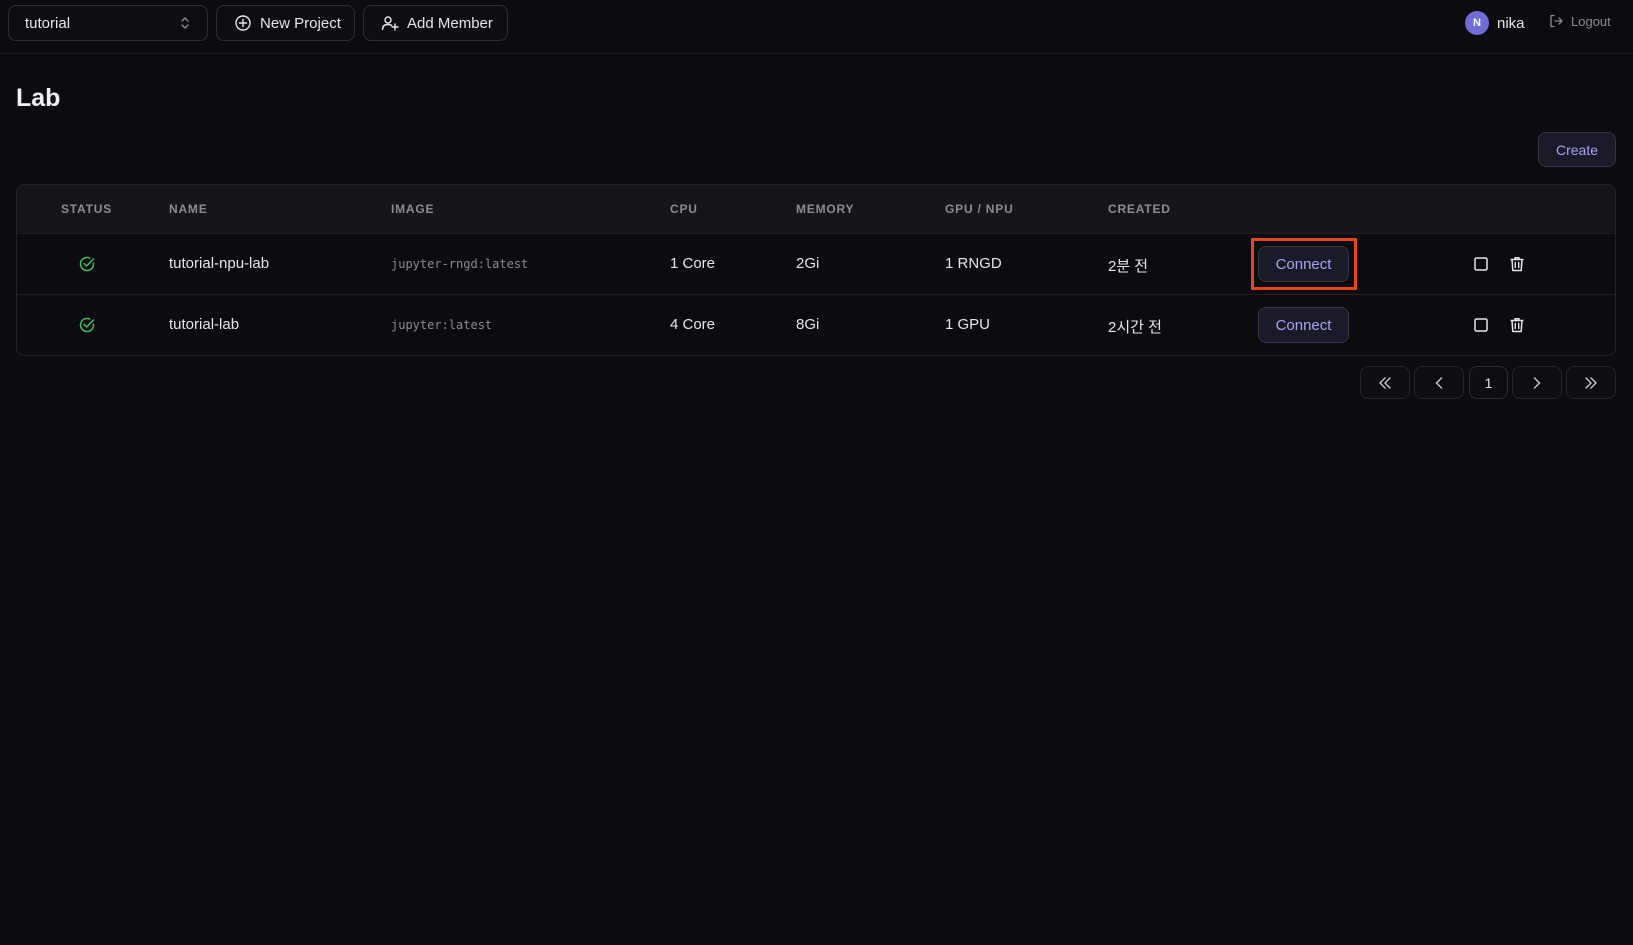  I want to click on lab-image: jupyter:latest, so click(442, 325).